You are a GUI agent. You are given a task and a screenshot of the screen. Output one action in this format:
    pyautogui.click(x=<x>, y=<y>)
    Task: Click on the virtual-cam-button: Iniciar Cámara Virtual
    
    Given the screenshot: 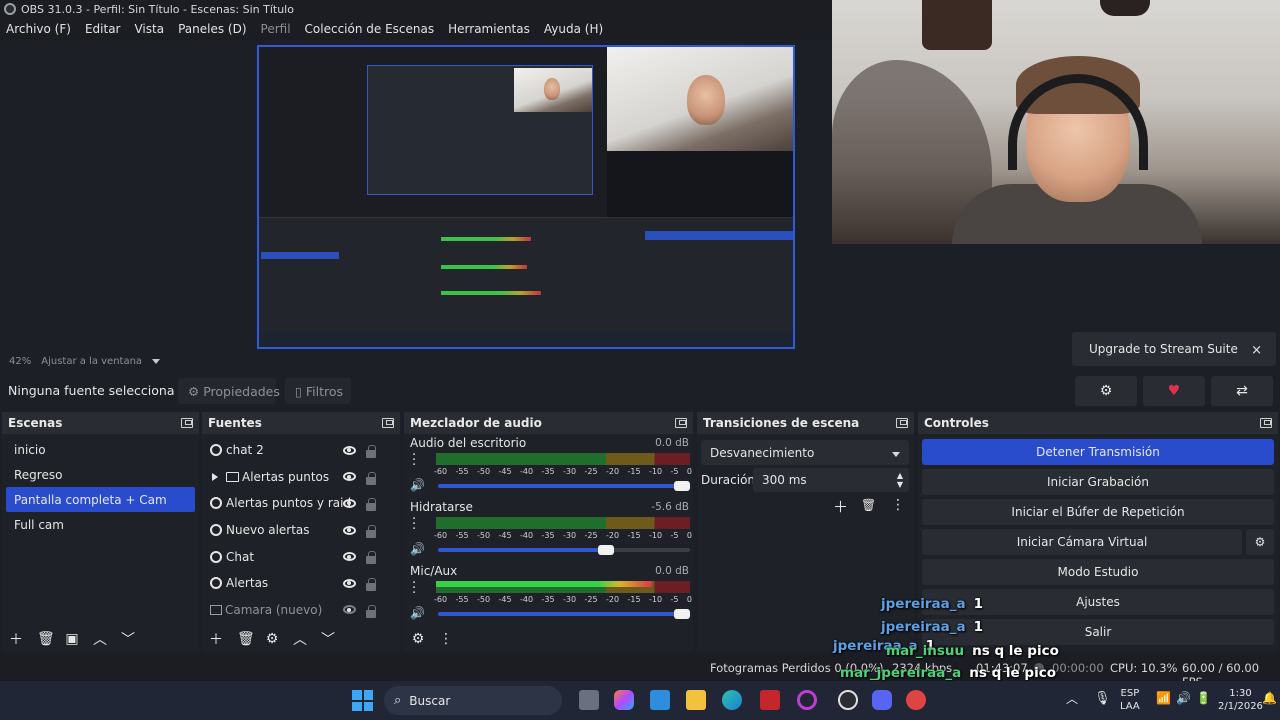 What is the action you would take?
    pyautogui.click(x=1082, y=542)
    